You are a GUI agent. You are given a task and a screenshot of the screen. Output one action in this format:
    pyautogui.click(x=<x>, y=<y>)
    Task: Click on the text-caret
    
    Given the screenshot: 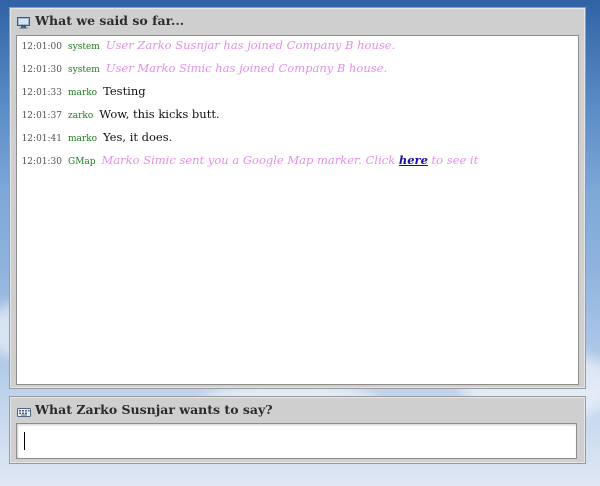 What is the action you would take?
    pyautogui.click(x=24, y=441)
    